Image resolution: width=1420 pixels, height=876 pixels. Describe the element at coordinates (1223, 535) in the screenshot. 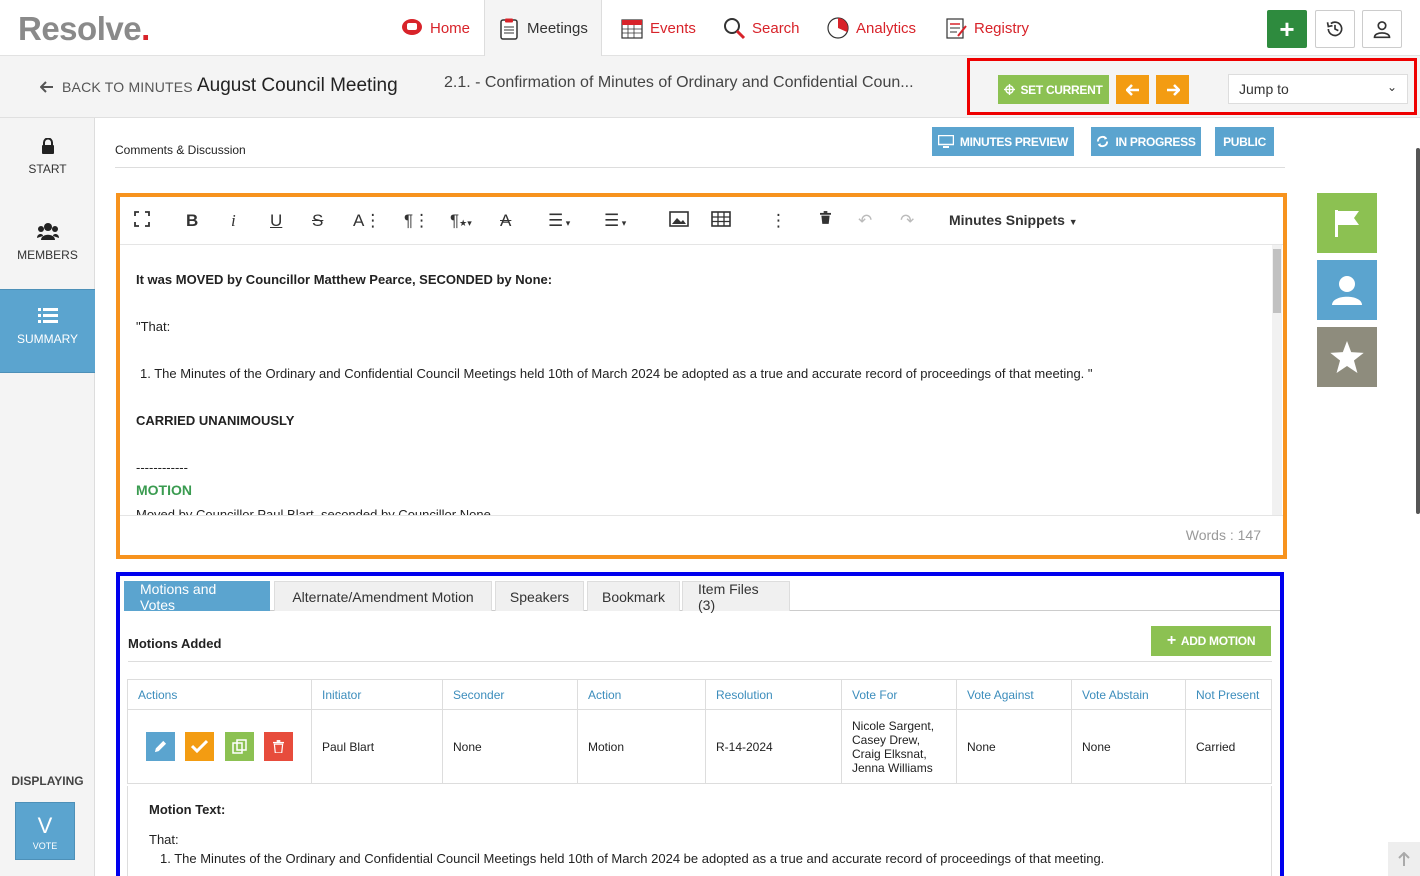

I see `word-count: Words : 147` at that location.